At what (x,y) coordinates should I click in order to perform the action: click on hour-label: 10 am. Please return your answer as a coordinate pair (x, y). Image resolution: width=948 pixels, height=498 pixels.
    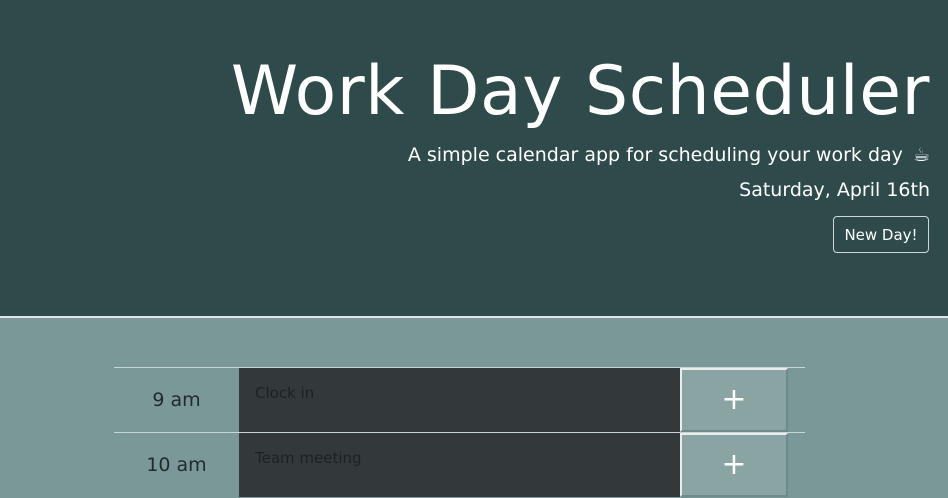
    Looking at the image, I should click on (176, 465).